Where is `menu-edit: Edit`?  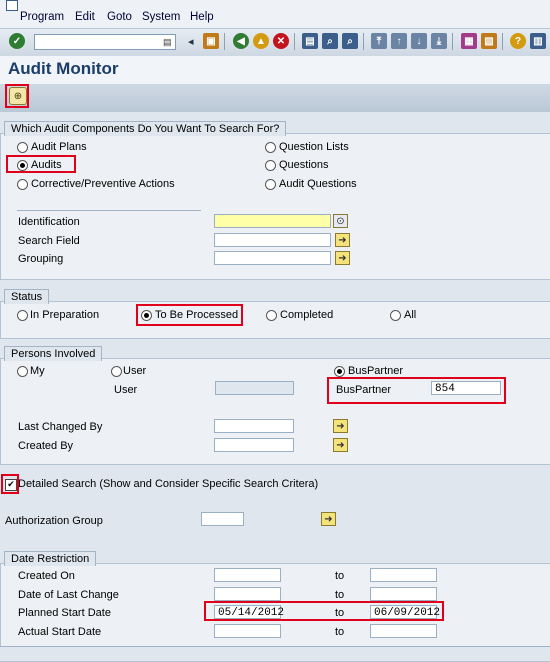
menu-edit: Edit is located at coordinates (85, 17).